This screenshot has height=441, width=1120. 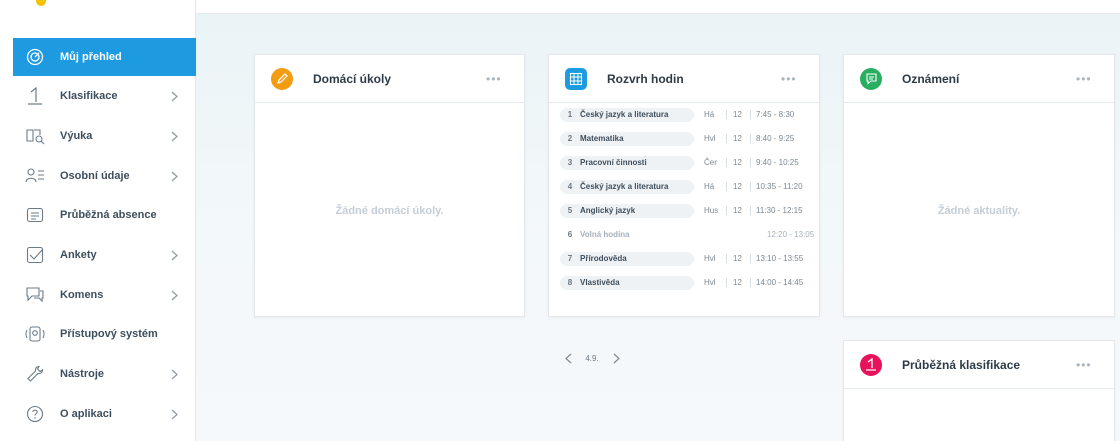 I want to click on sidebar-item-tools: Nástroje, so click(x=104, y=374).